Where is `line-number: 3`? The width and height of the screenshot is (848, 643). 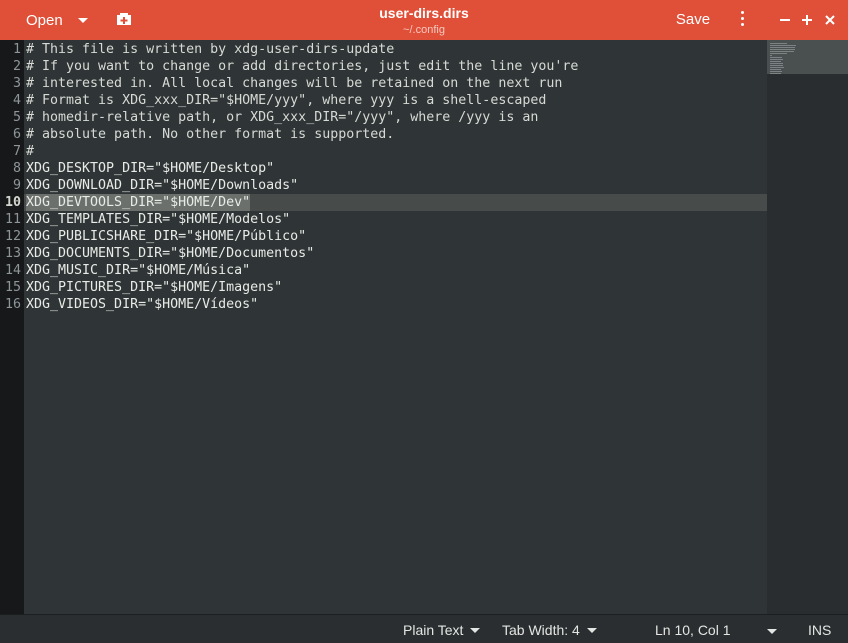 line-number: 3 is located at coordinates (16, 83).